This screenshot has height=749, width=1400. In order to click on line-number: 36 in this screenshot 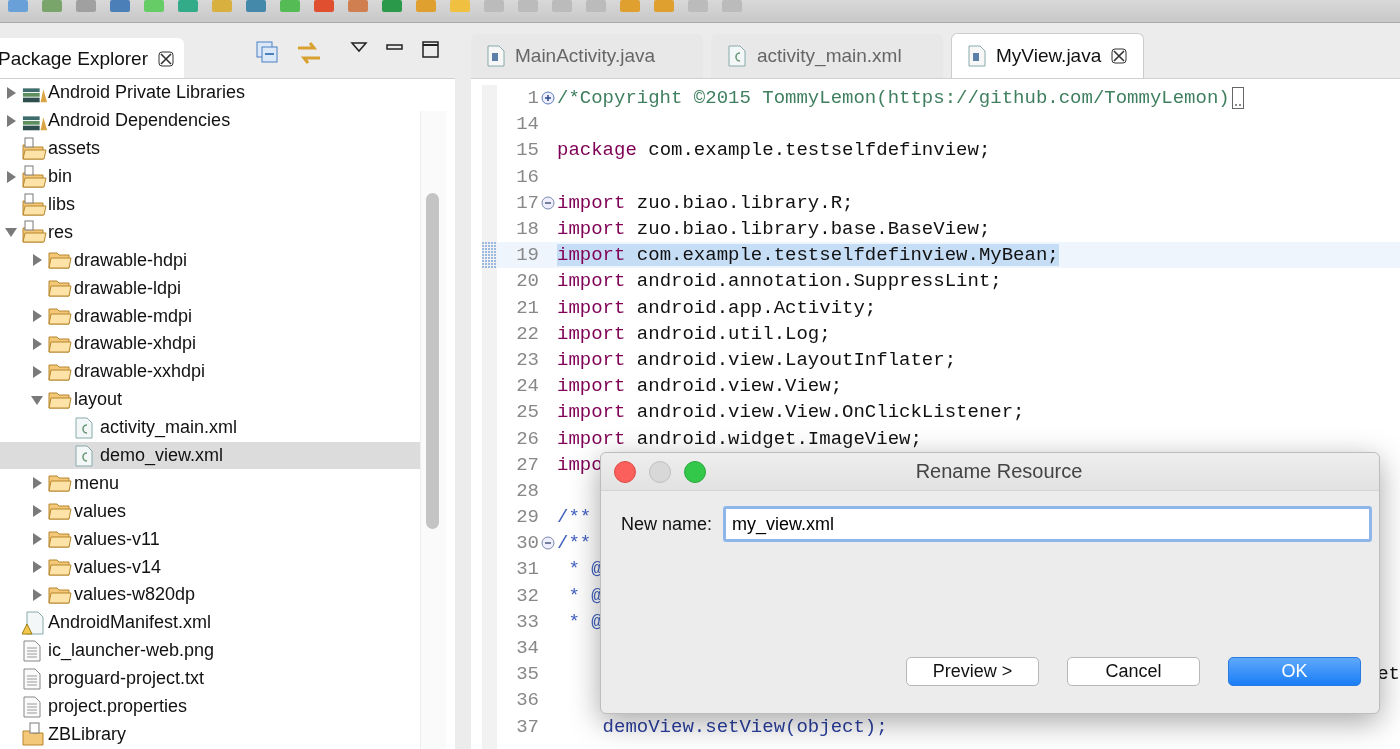, I will do `click(527, 700)`.